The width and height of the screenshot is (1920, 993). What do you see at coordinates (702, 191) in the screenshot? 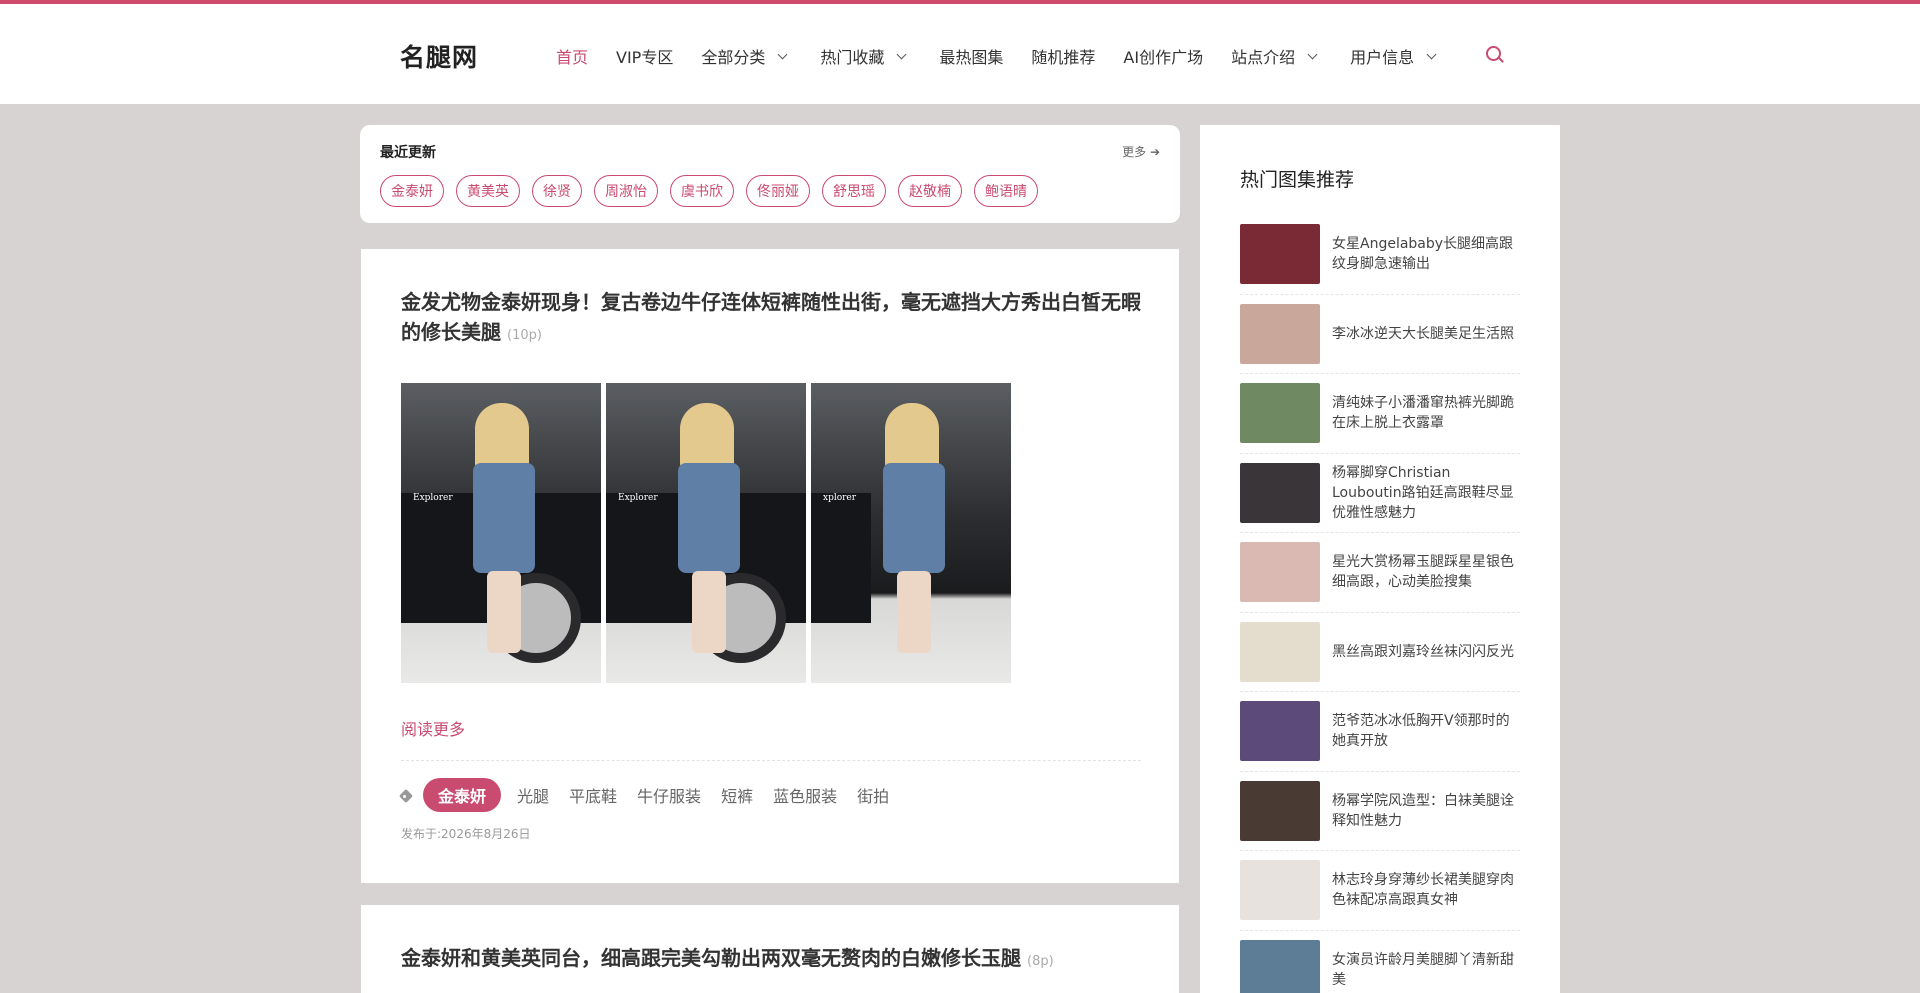
I see `recent-tag: 虞书欣` at bounding box center [702, 191].